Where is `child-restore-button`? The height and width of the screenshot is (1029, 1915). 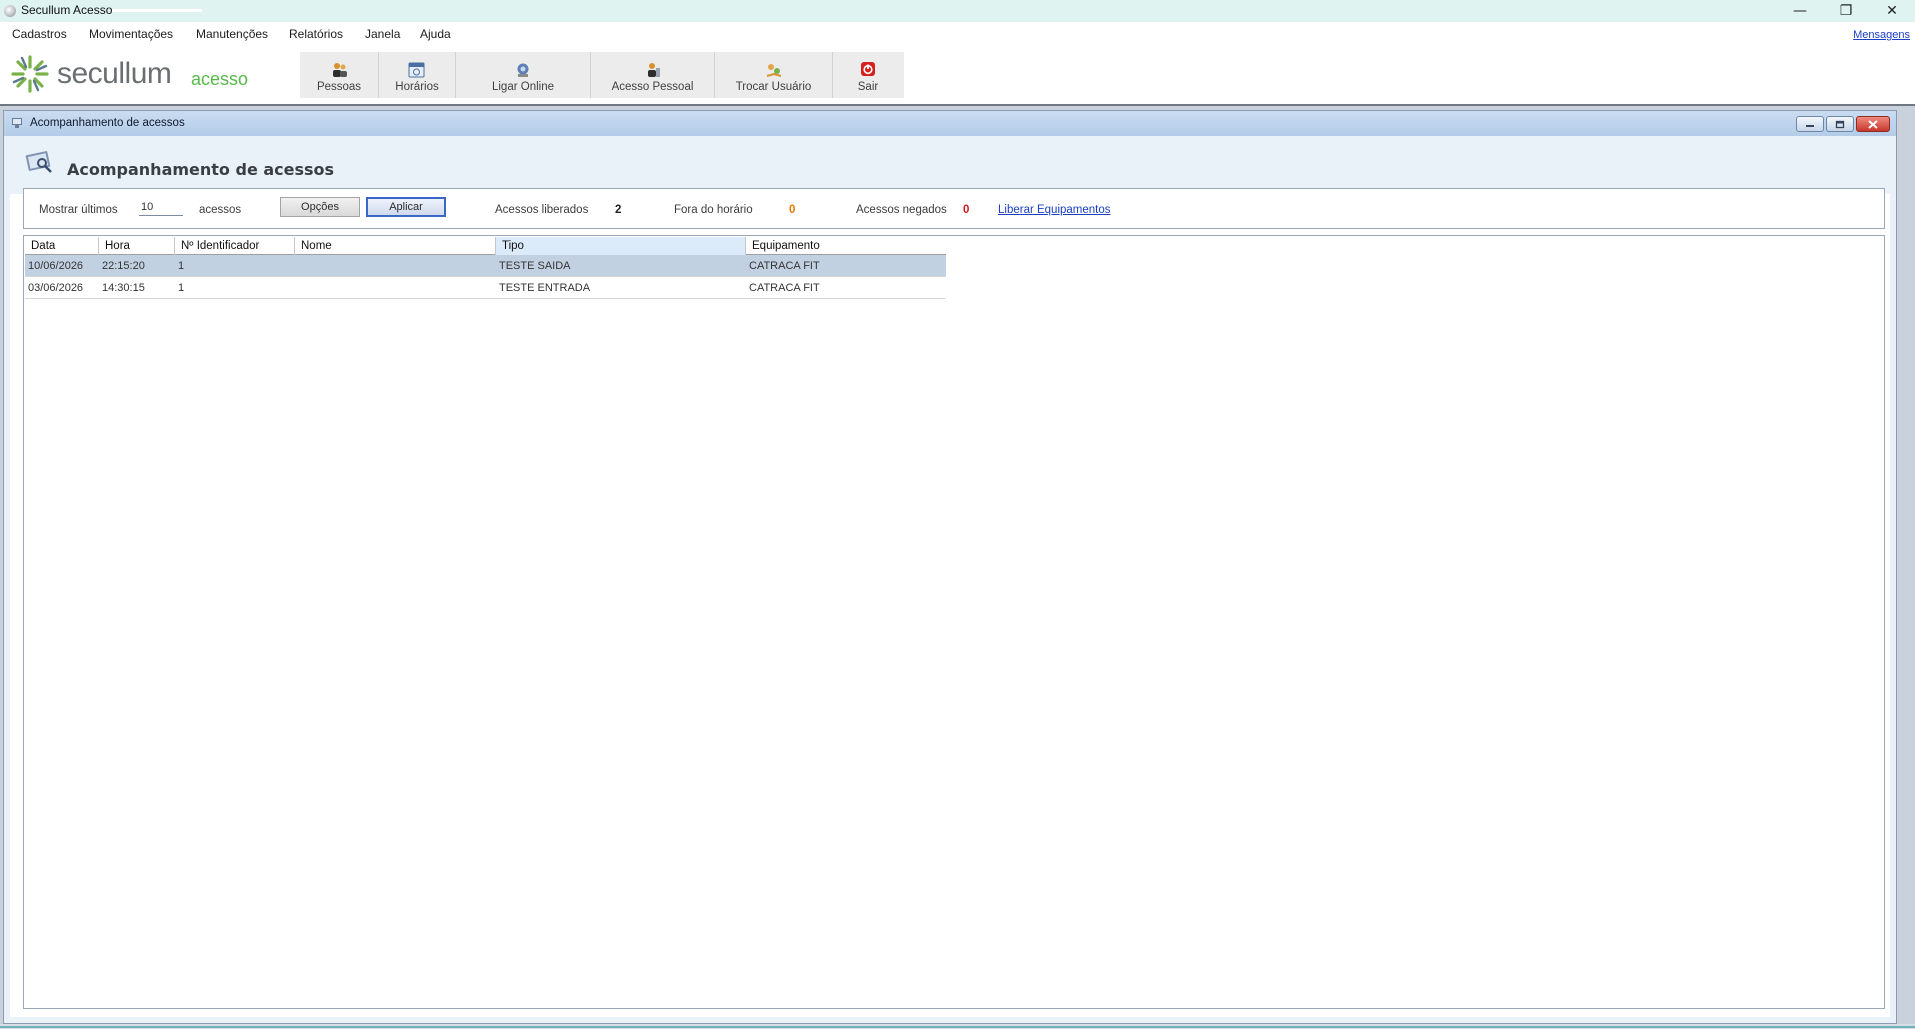
child-restore-button is located at coordinates (1840, 124).